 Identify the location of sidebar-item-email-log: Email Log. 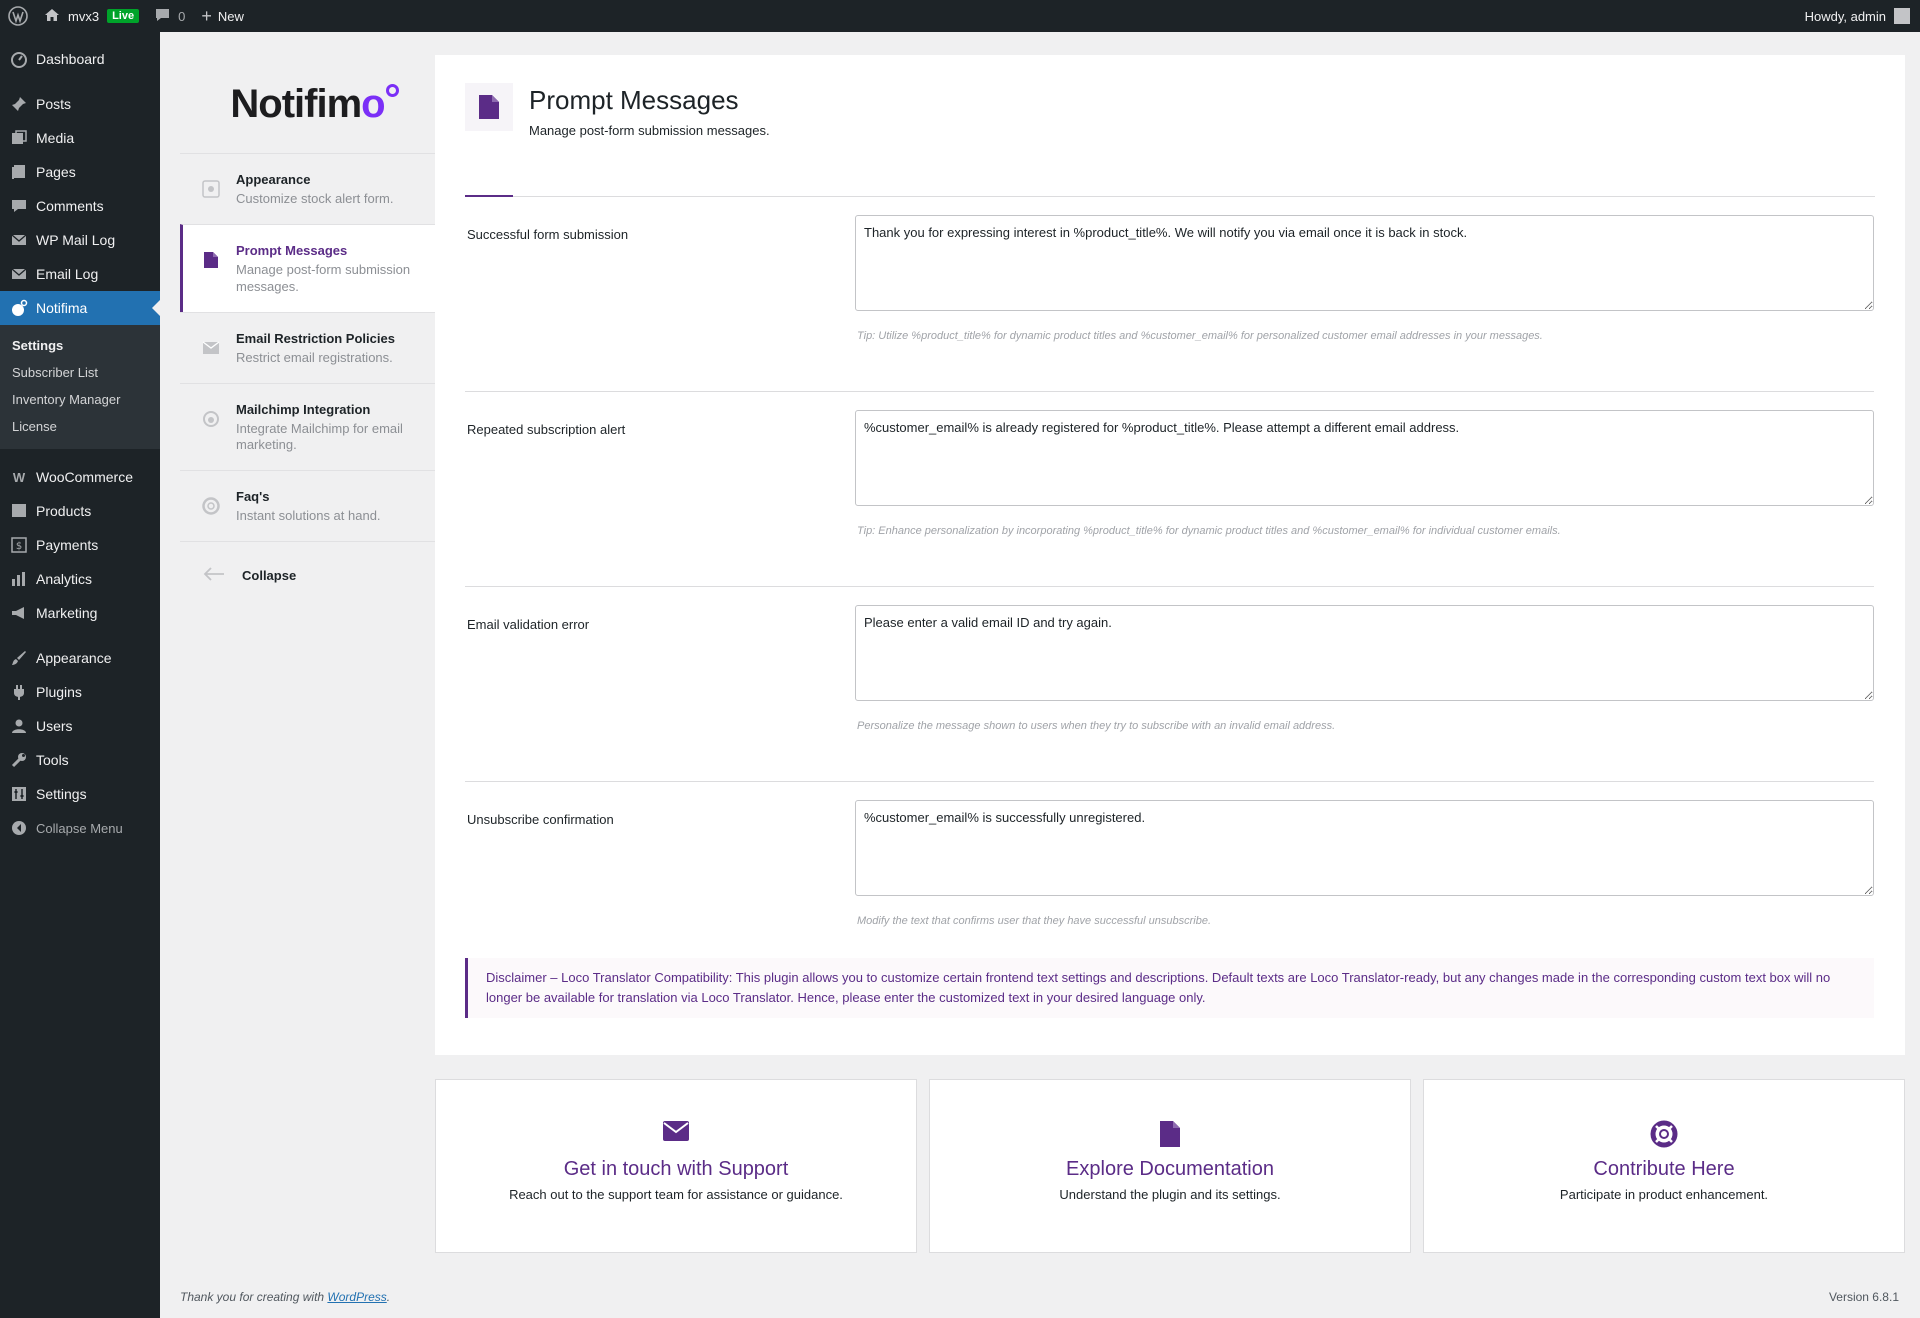
(80, 274).